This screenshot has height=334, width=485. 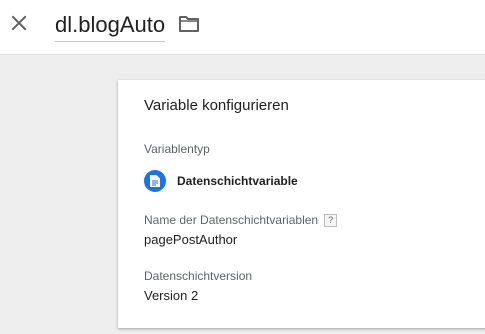 I want to click on datalayer-name-value: pagePostAuthor, so click(x=190, y=239).